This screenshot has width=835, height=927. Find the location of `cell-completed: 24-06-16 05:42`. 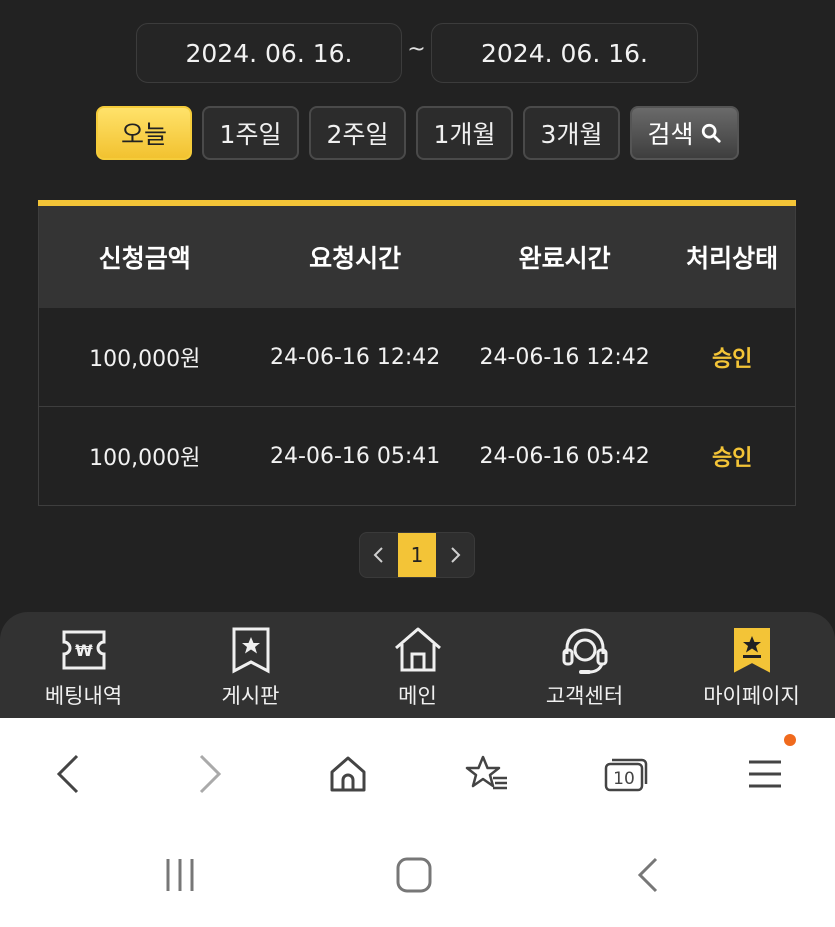

cell-completed: 24-06-16 05:42 is located at coordinates (564, 456).